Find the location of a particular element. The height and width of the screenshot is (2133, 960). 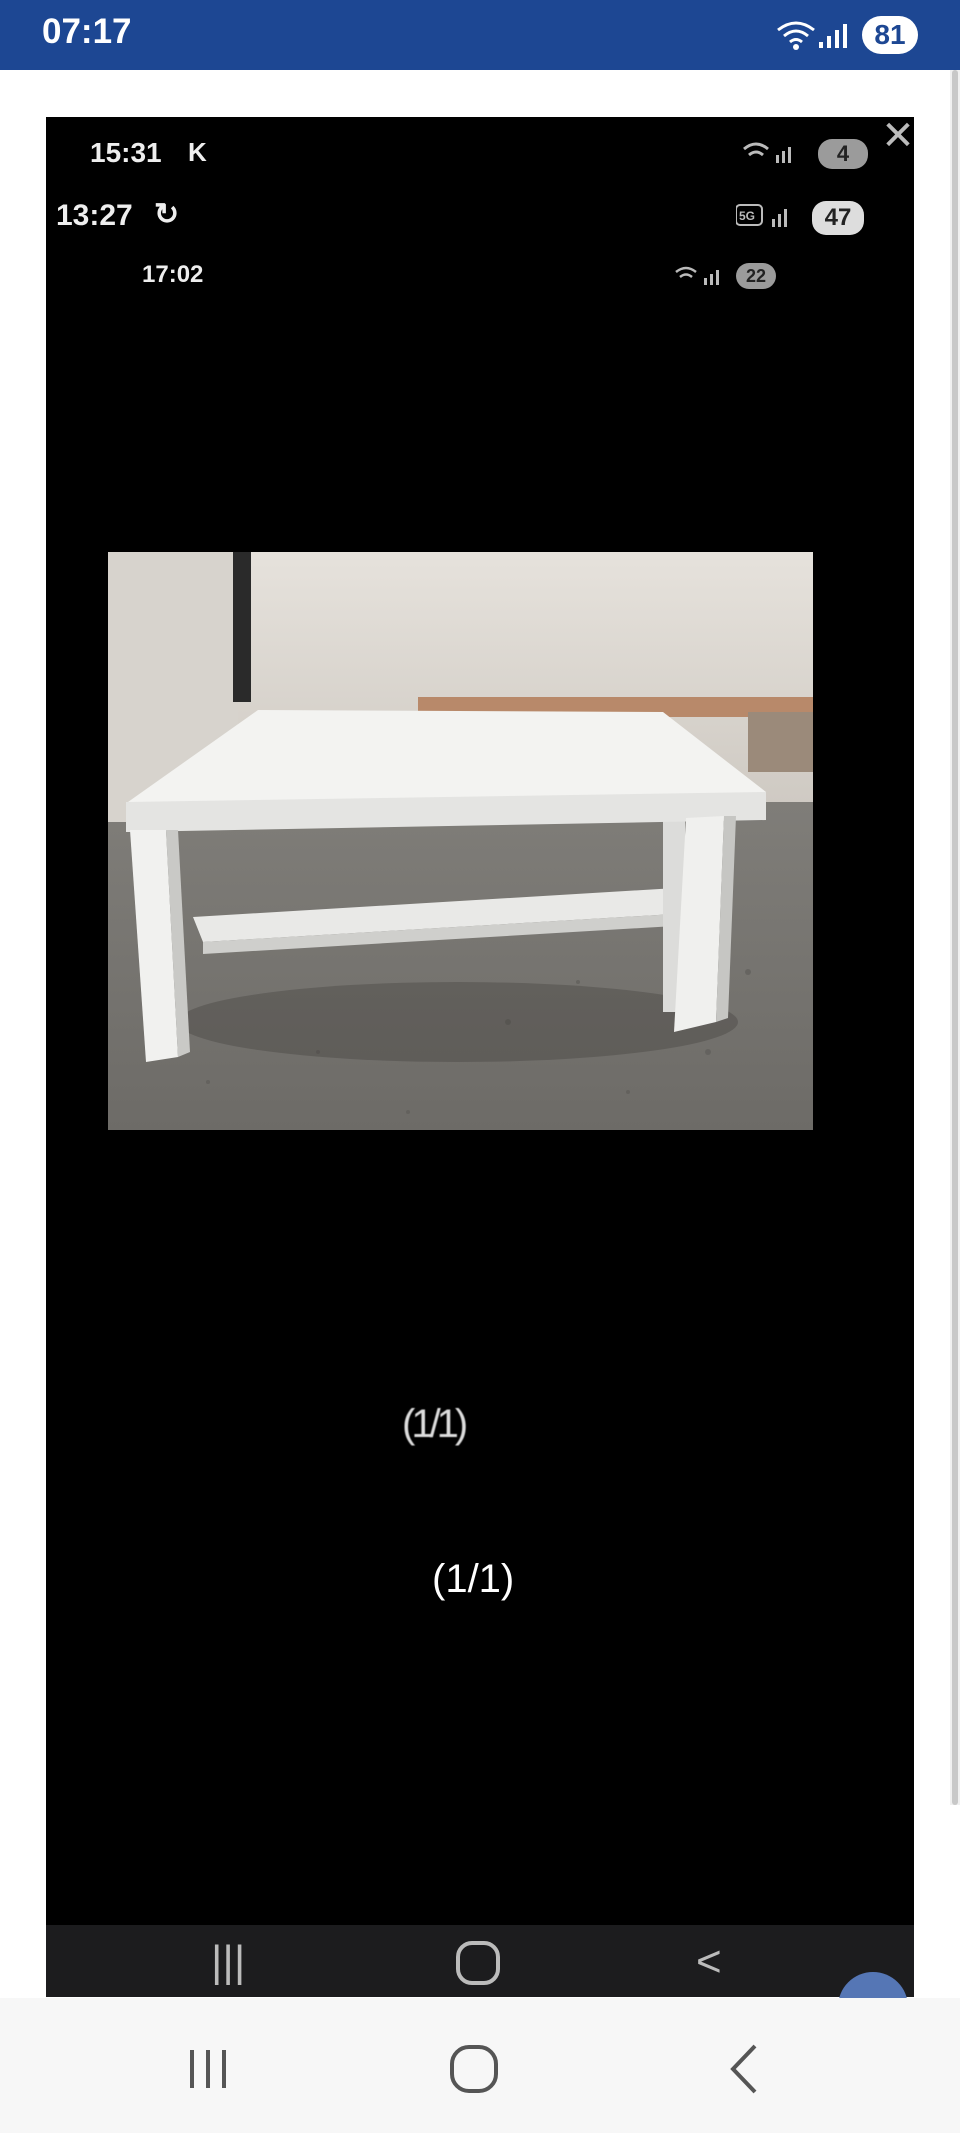

nested-time-3: 17:02 is located at coordinates (173, 274).